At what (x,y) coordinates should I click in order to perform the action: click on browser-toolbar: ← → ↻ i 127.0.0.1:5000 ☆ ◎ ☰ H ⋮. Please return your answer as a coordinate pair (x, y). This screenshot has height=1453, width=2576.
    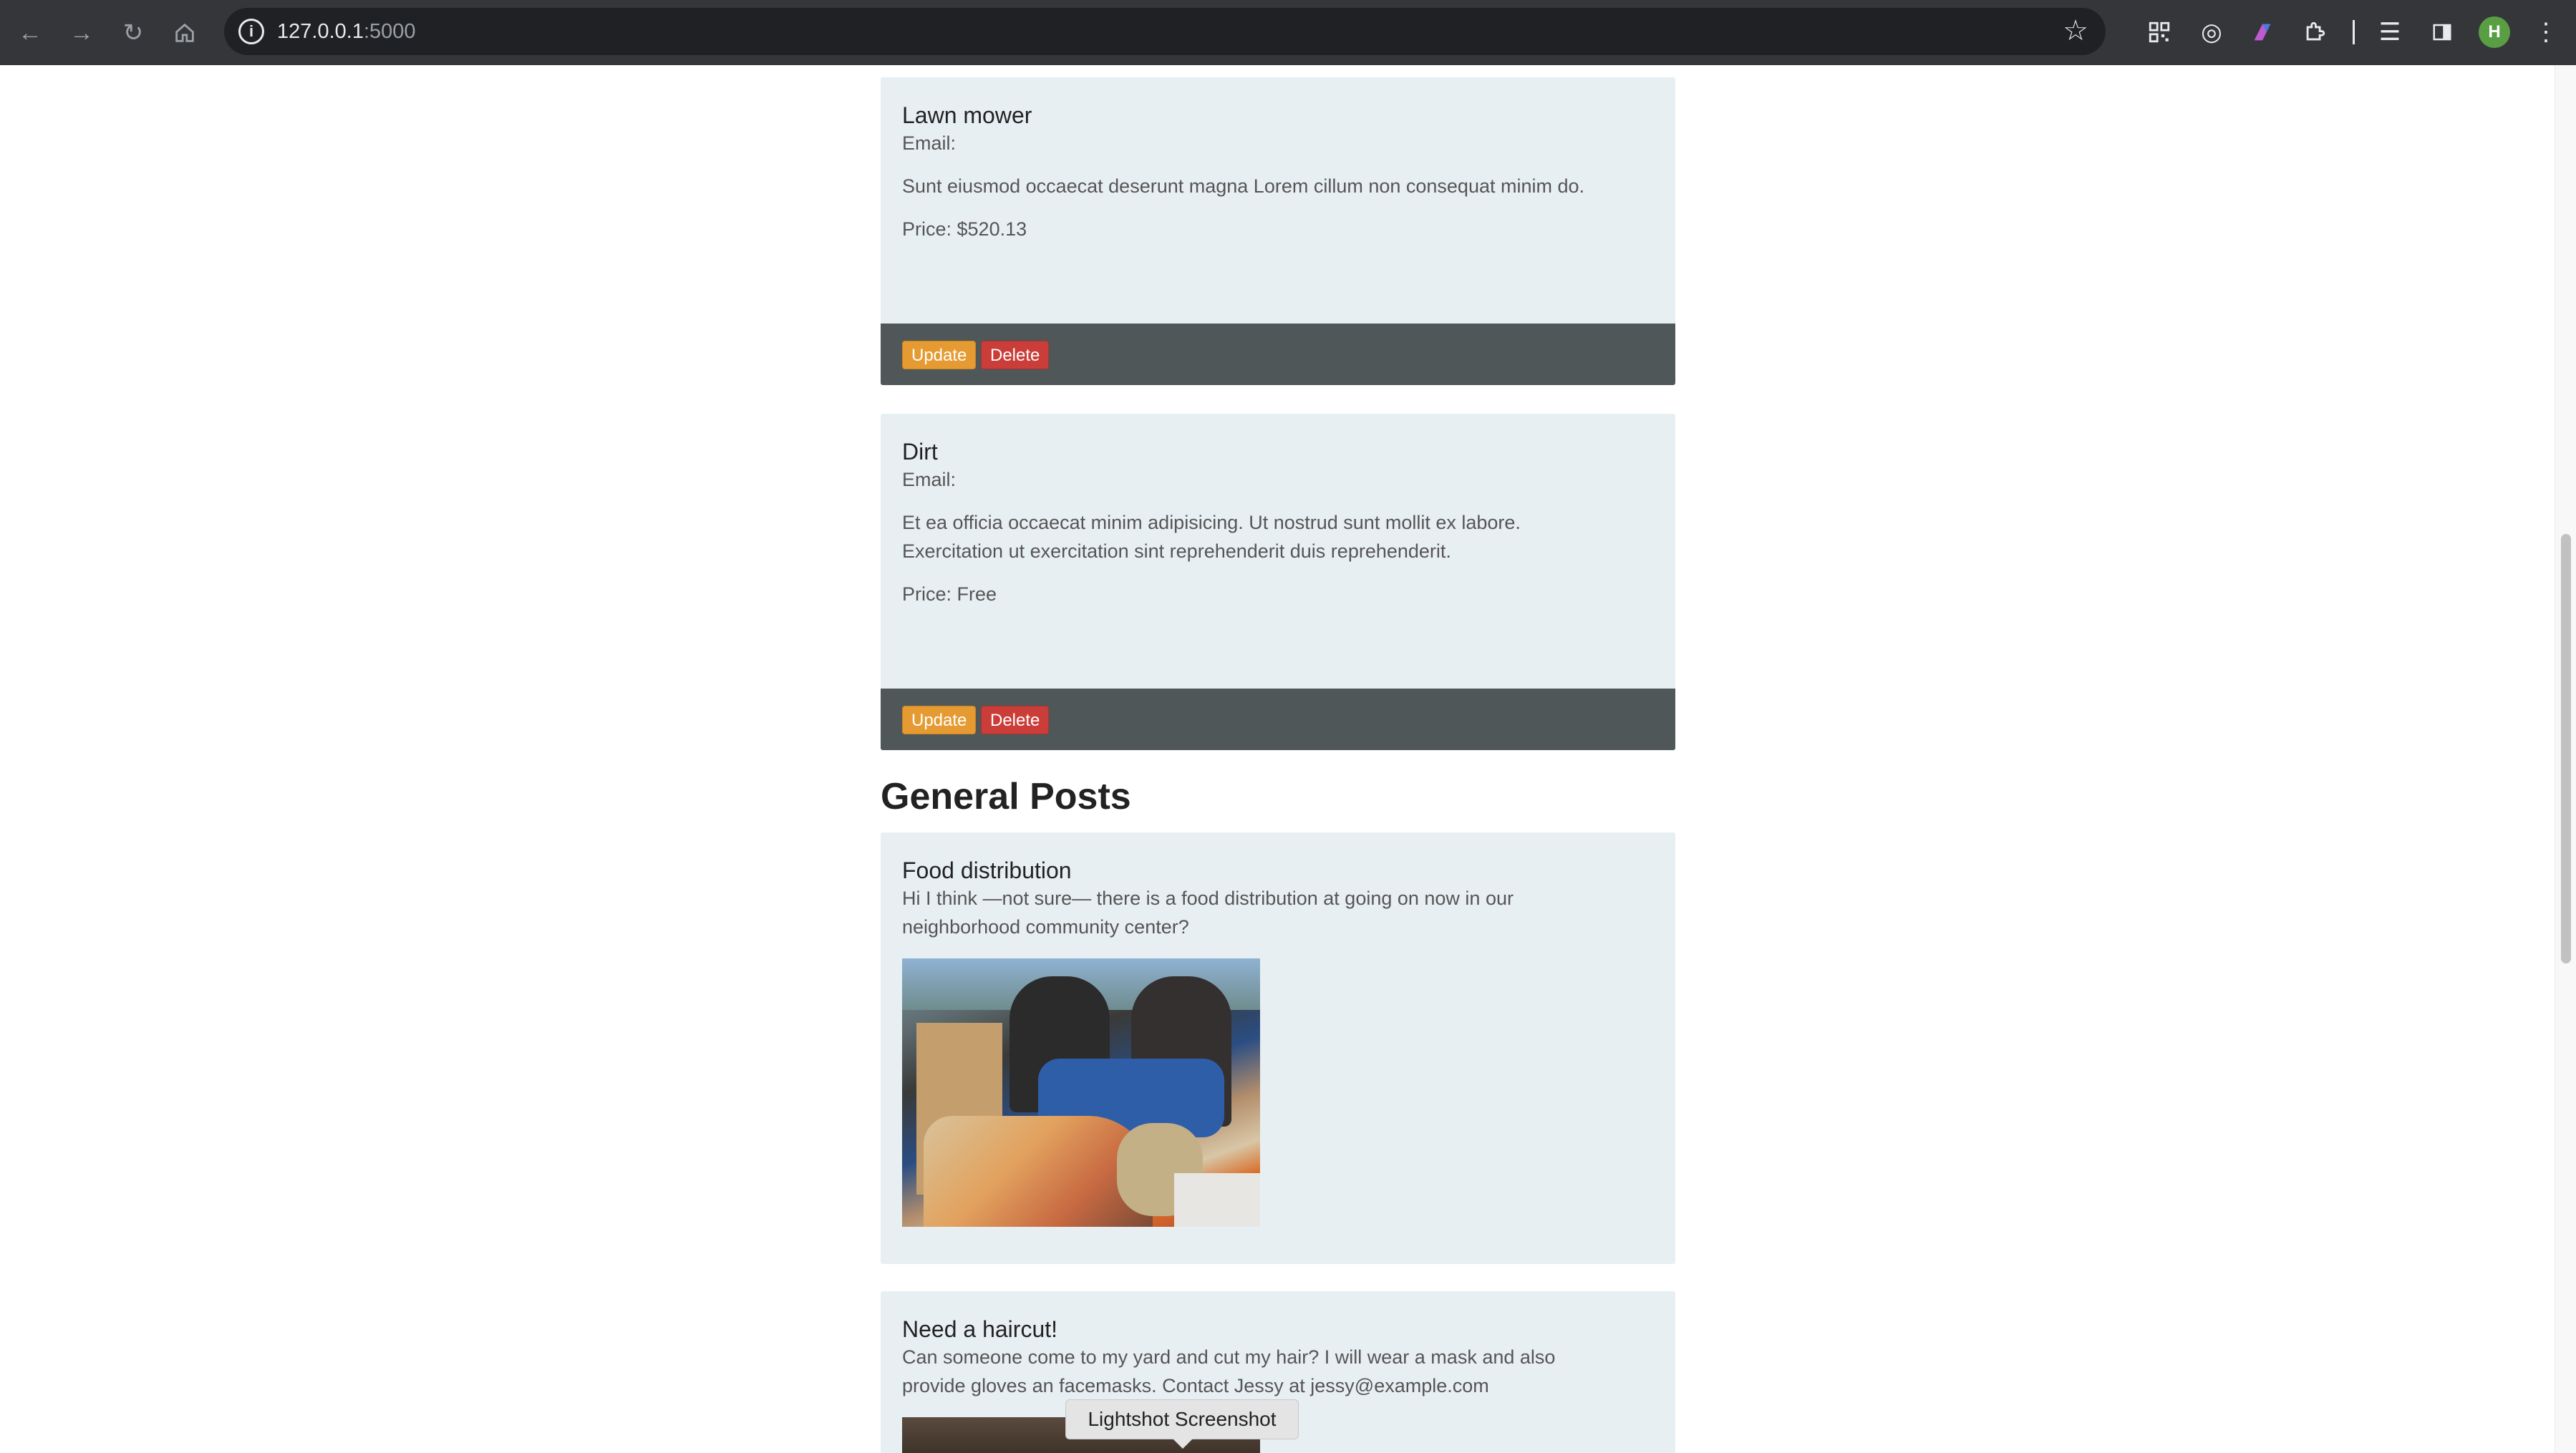
    Looking at the image, I should click on (1288, 32).